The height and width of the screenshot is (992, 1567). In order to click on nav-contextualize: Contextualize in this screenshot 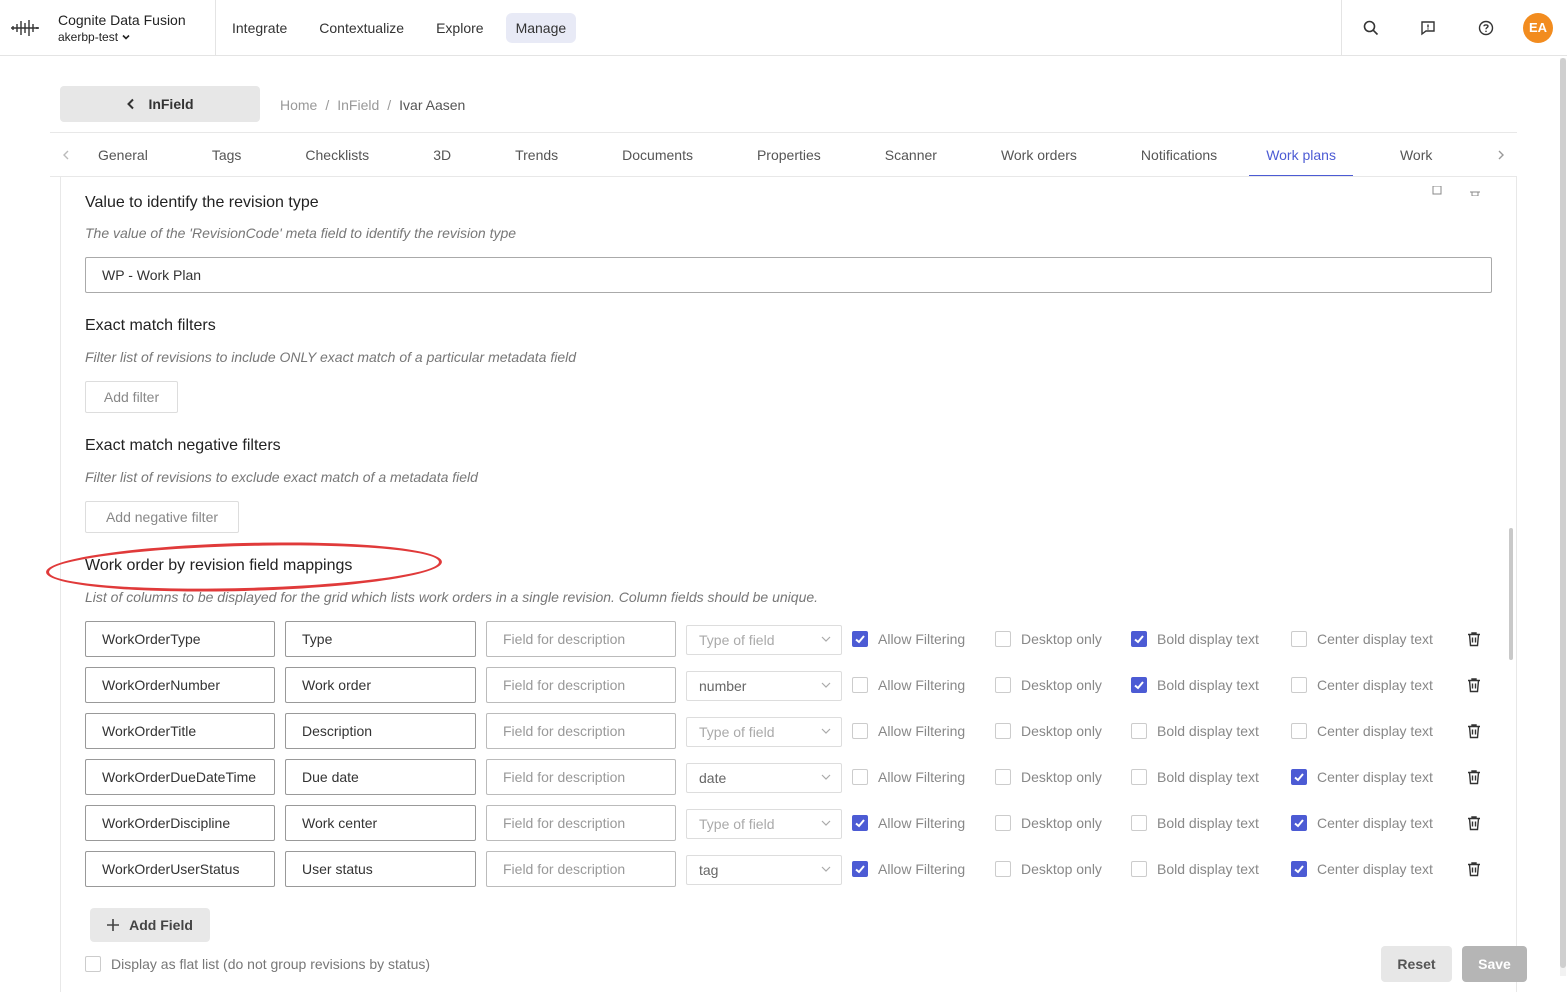, I will do `click(361, 28)`.